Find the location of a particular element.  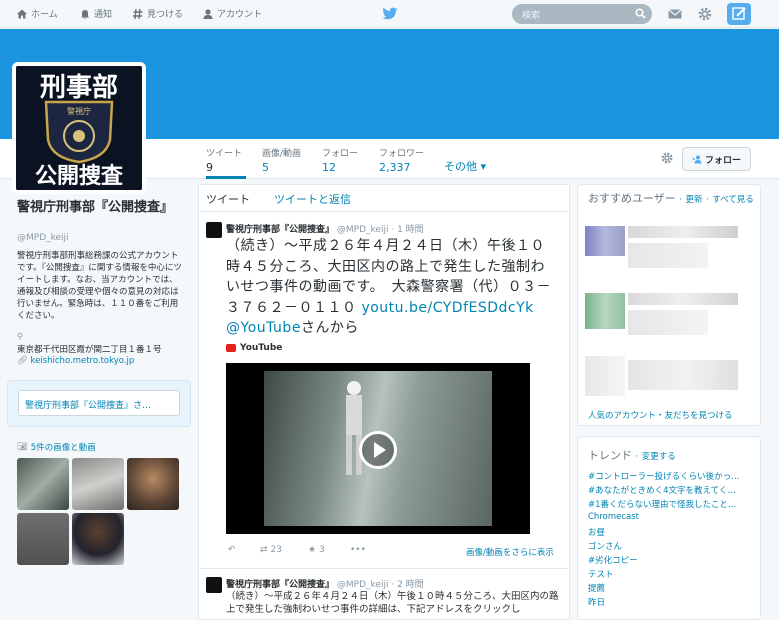

nav-home: ホーム is located at coordinates (37, 13).